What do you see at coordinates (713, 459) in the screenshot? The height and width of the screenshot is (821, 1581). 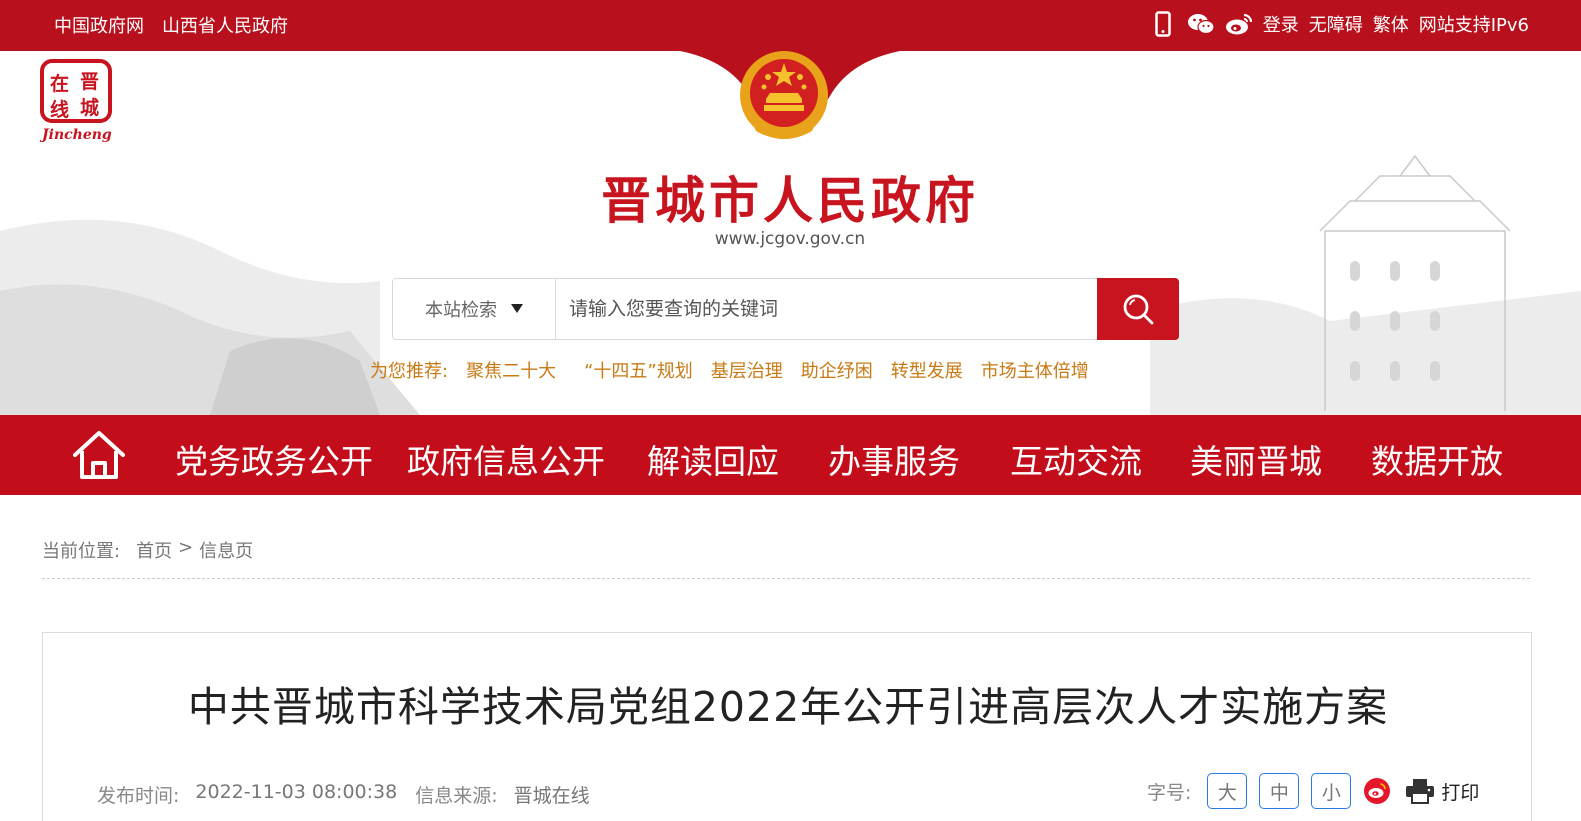 I see `nav-item-interpretation: 解读回应` at bounding box center [713, 459].